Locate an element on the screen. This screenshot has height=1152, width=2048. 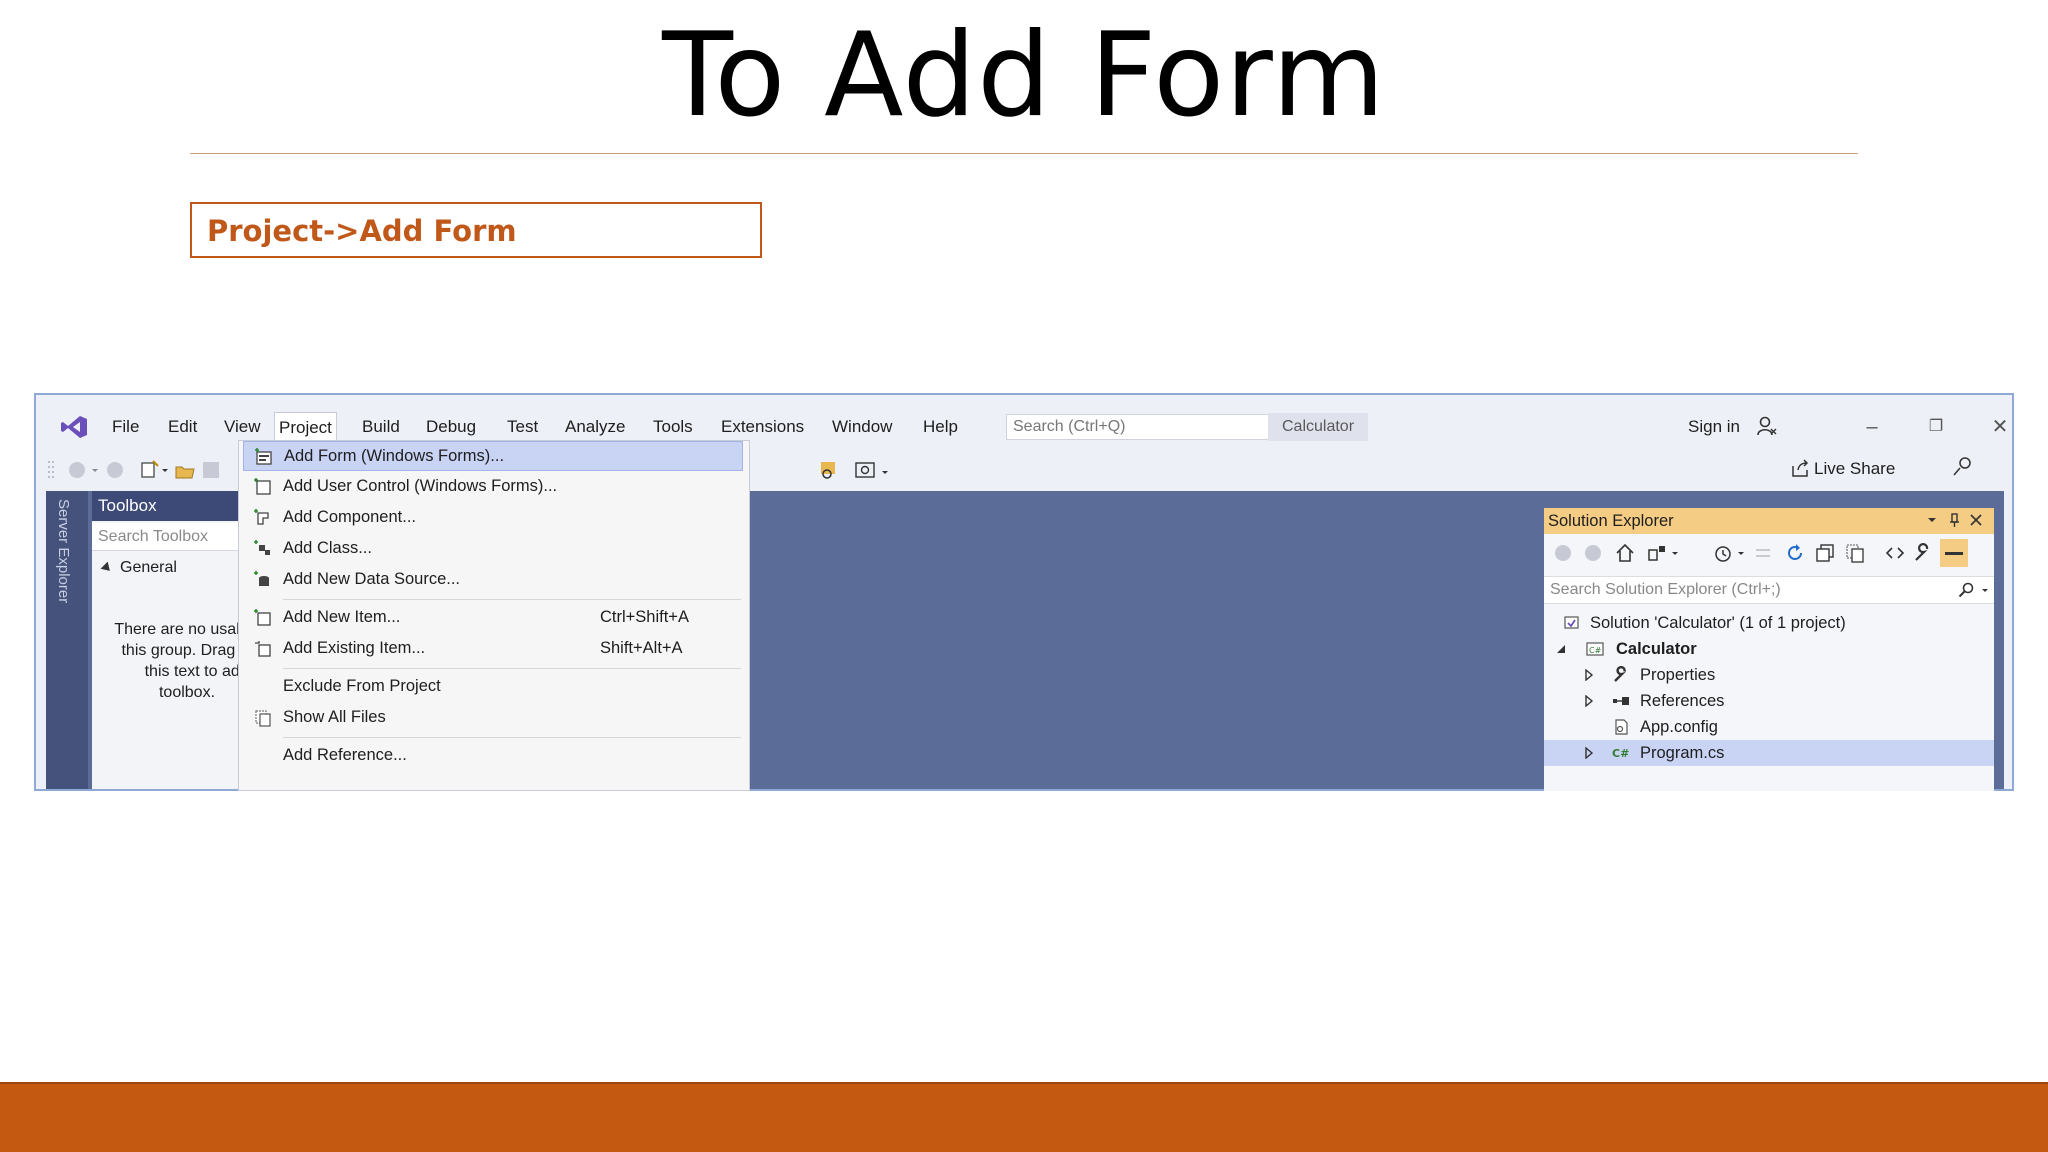
open-file-icon is located at coordinates (185, 470).